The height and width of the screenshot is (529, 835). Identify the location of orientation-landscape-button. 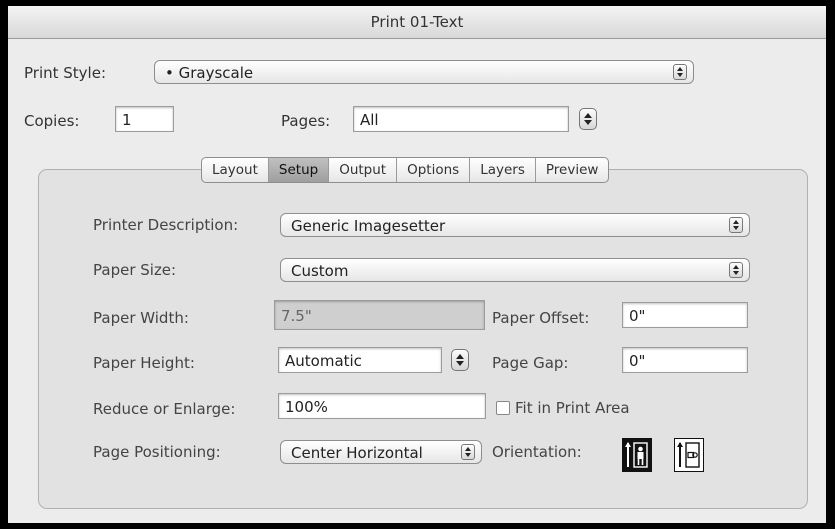
(689, 455).